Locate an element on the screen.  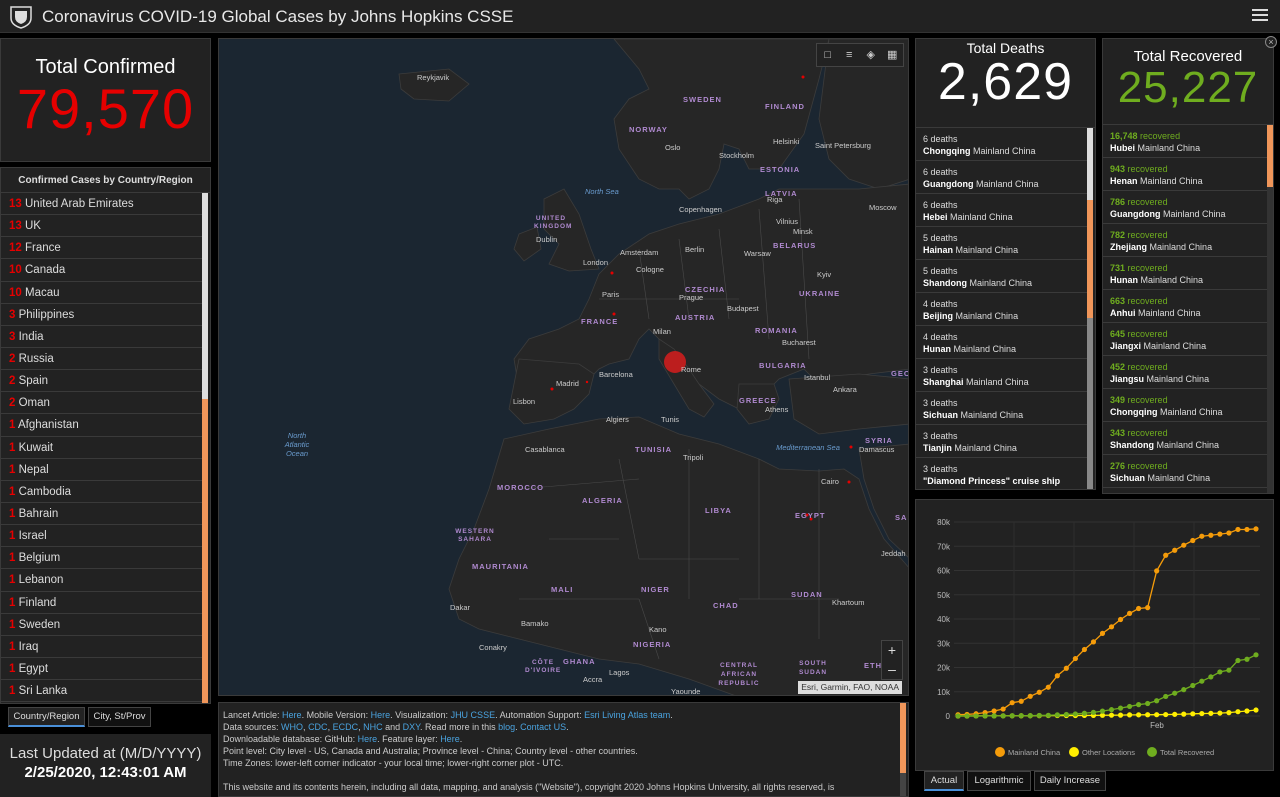
country-row: 2 Oman is located at coordinates (101, 403).